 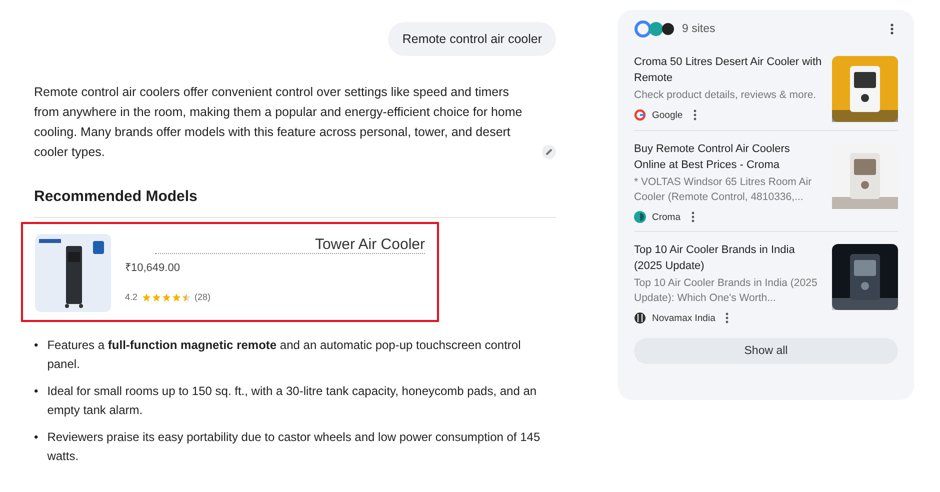 I want to click on bullet-point: Features a full-function magnetic remote and an automatic pop-up touchscreen control panel., so click(x=284, y=355).